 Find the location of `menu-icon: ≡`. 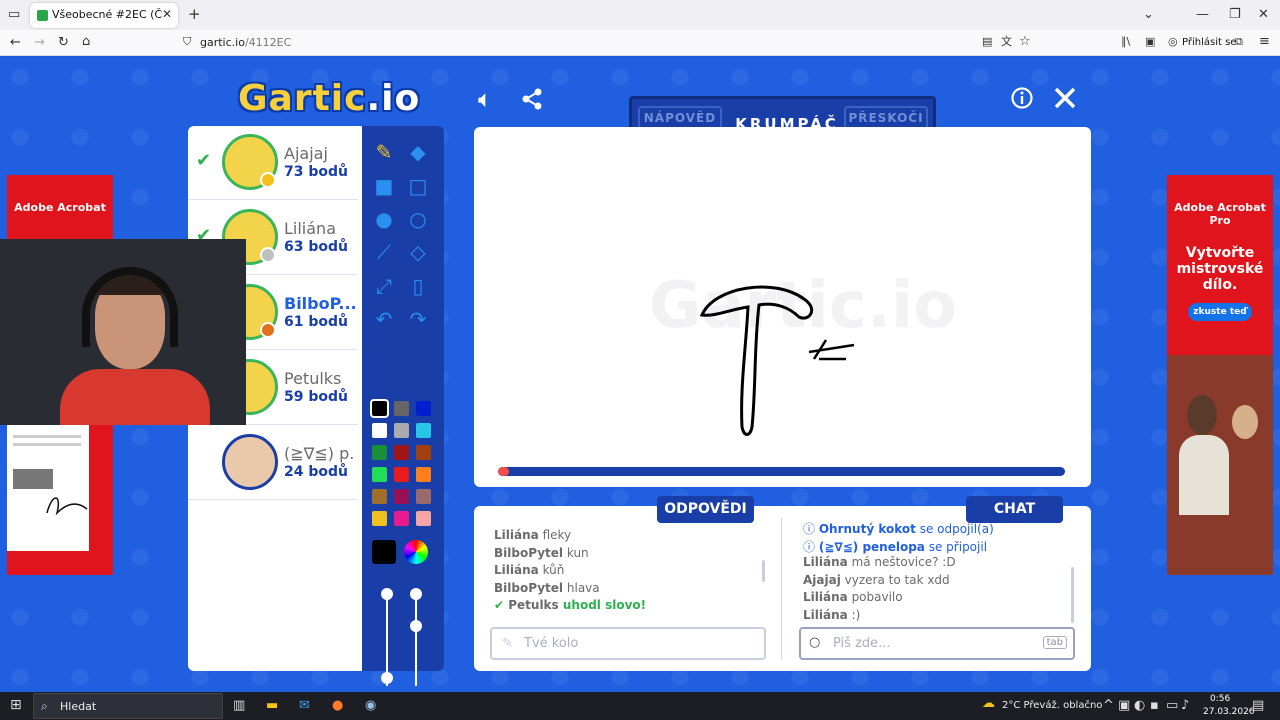

menu-icon: ≡ is located at coordinates (1264, 41).